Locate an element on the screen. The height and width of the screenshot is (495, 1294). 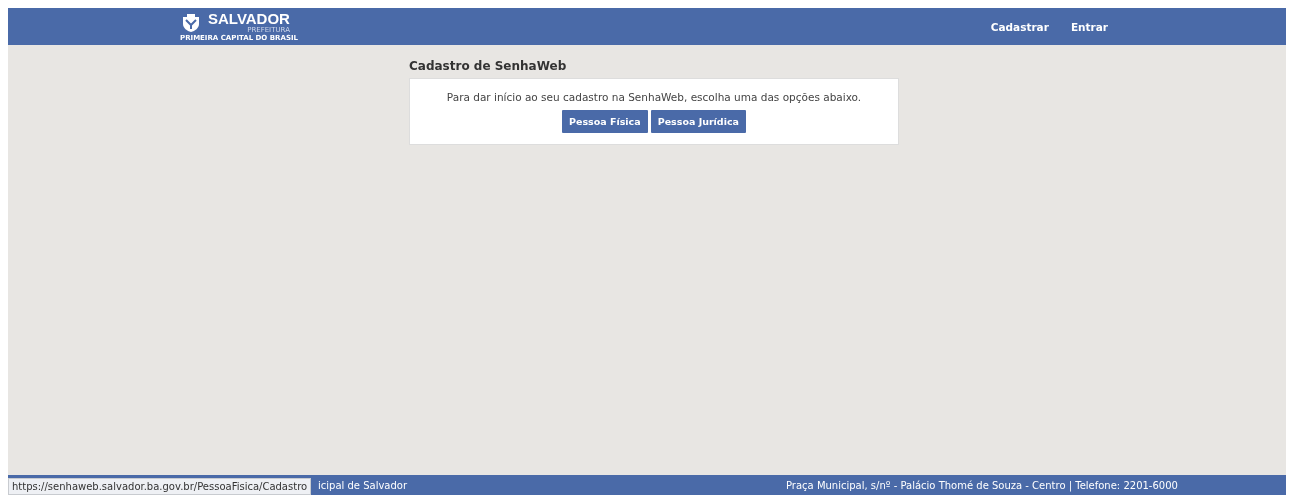
footer-text: icipal de Salvador is located at coordinates (363, 485).